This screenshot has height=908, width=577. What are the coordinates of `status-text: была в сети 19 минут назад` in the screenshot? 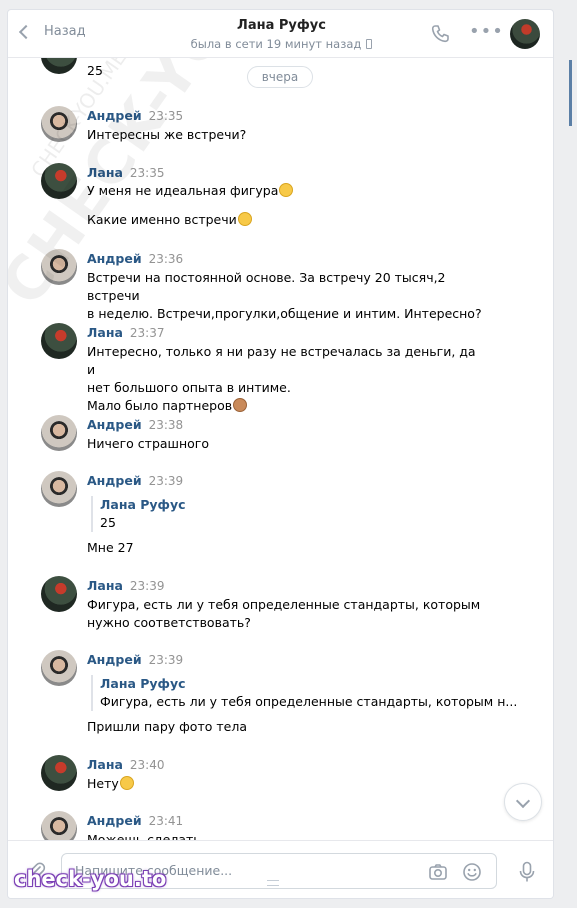 It's located at (276, 44).